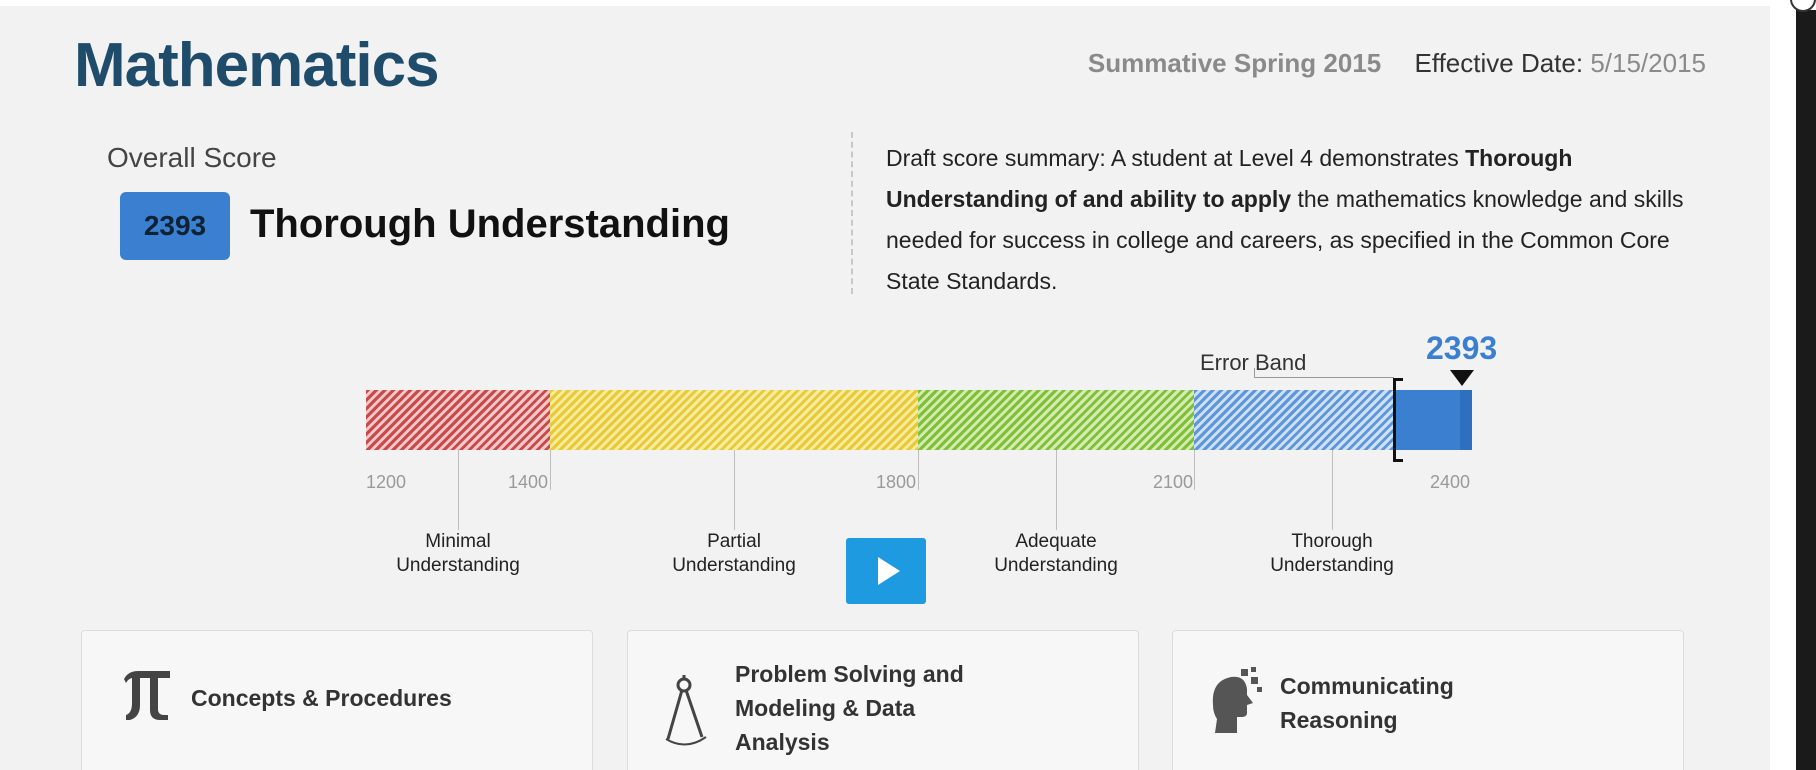 The height and width of the screenshot is (770, 1816). What do you see at coordinates (1173, 482) in the screenshot?
I see `scale-tick-2100: 2100` at bounding box center [1173, 482].